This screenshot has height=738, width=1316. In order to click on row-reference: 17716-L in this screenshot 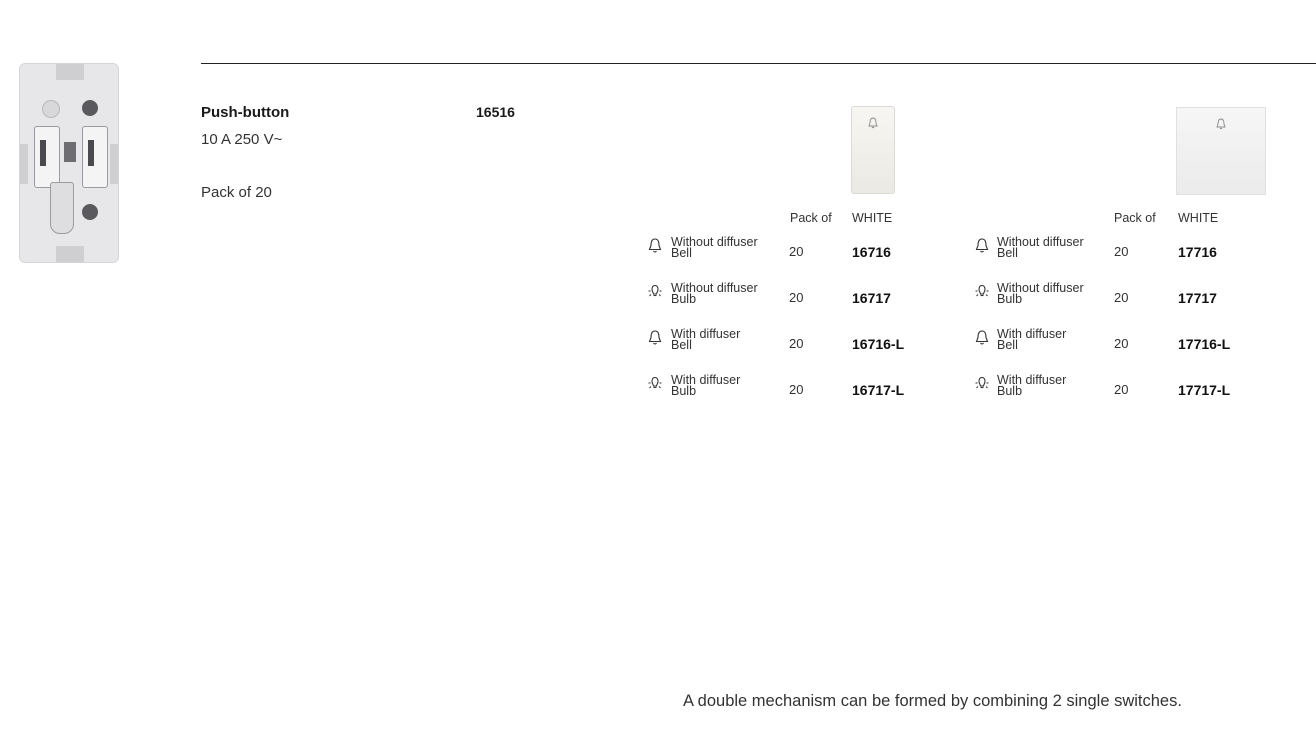, I will do `click(1204, 344)`.